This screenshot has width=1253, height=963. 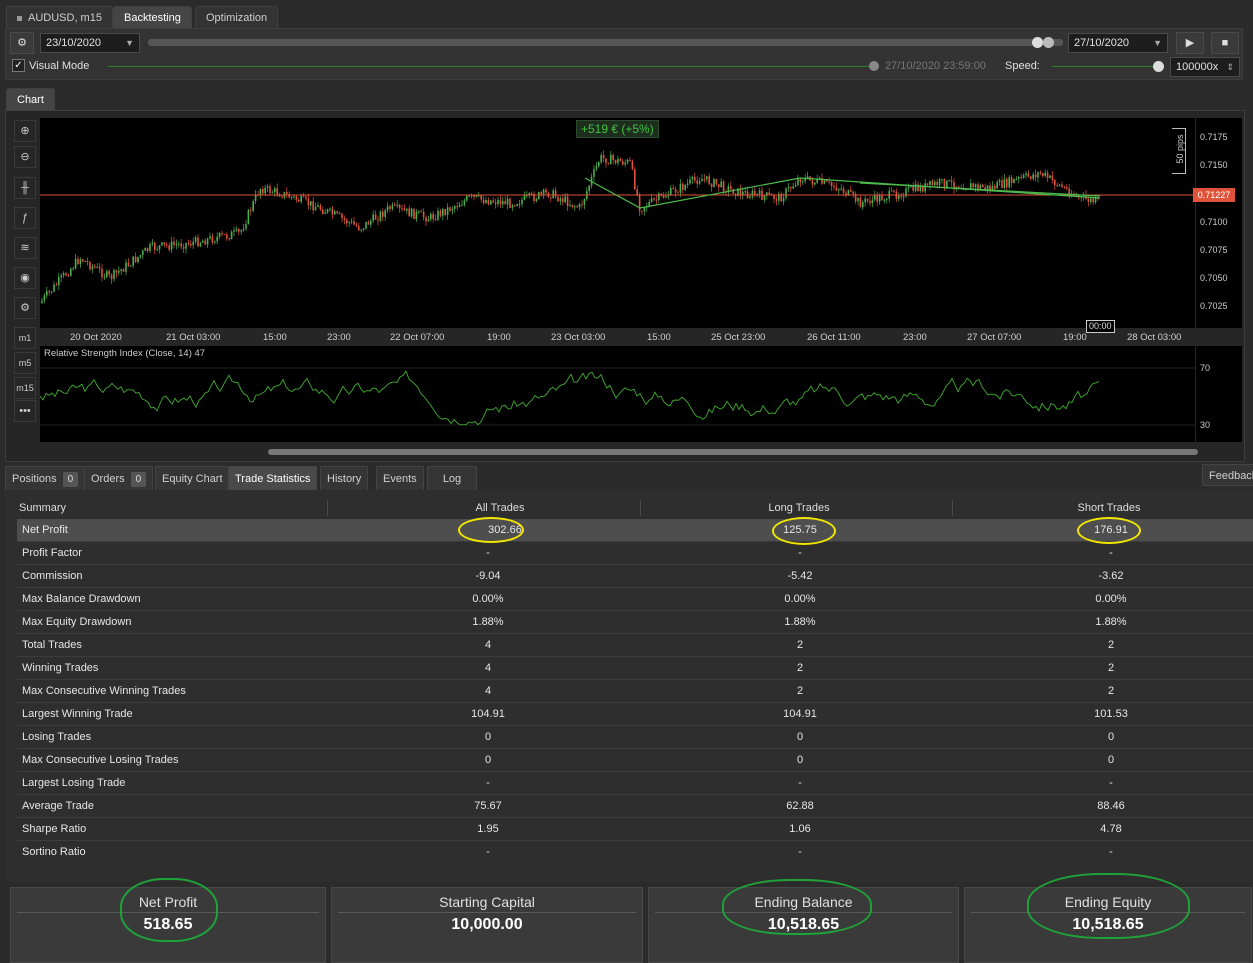 What do you see at coordinates (635, 599) in the screenshot?
I see `stats-row-max-balance-drawdown: Max Balance Drawdown 0.00% 0.00% 0.00%` at bounding box center [635, 599].